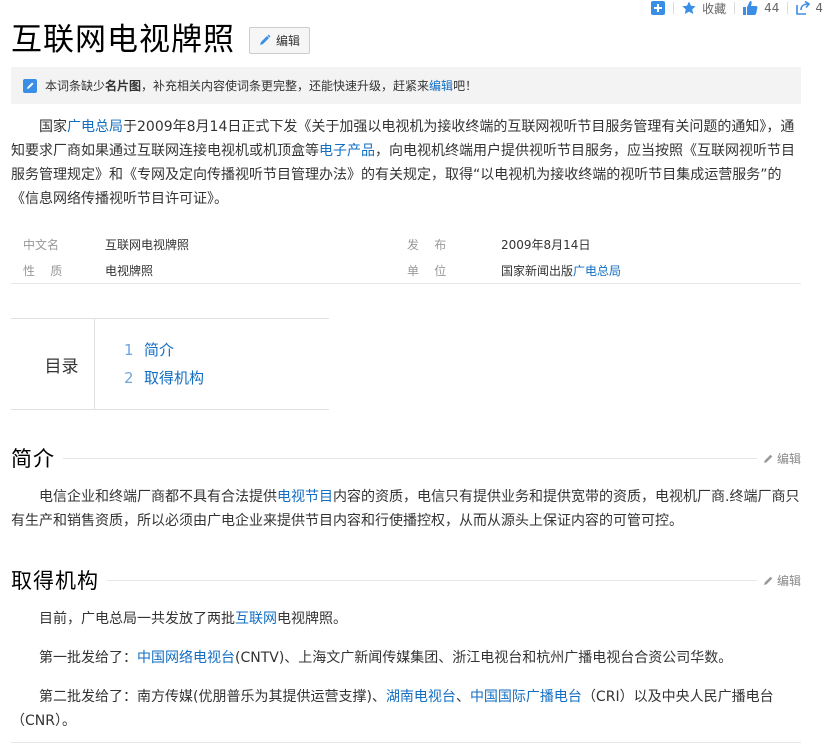  I want to click on intro-text: 电信企业和终端厂商都不具有合法提供, so click(158, 497).